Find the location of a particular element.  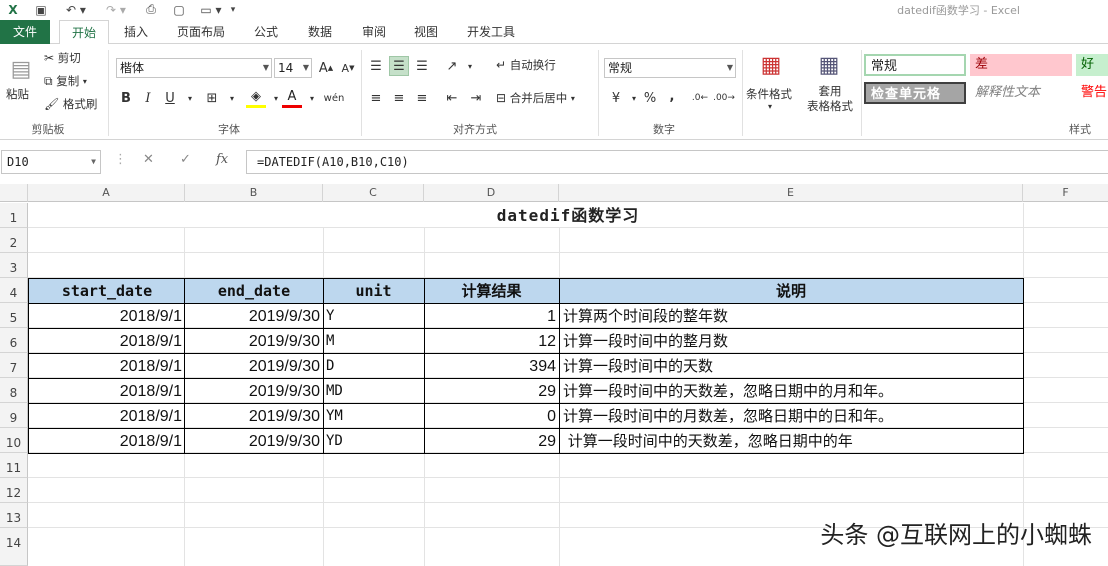

row-header: 7 is located at coordinates (14, 365).